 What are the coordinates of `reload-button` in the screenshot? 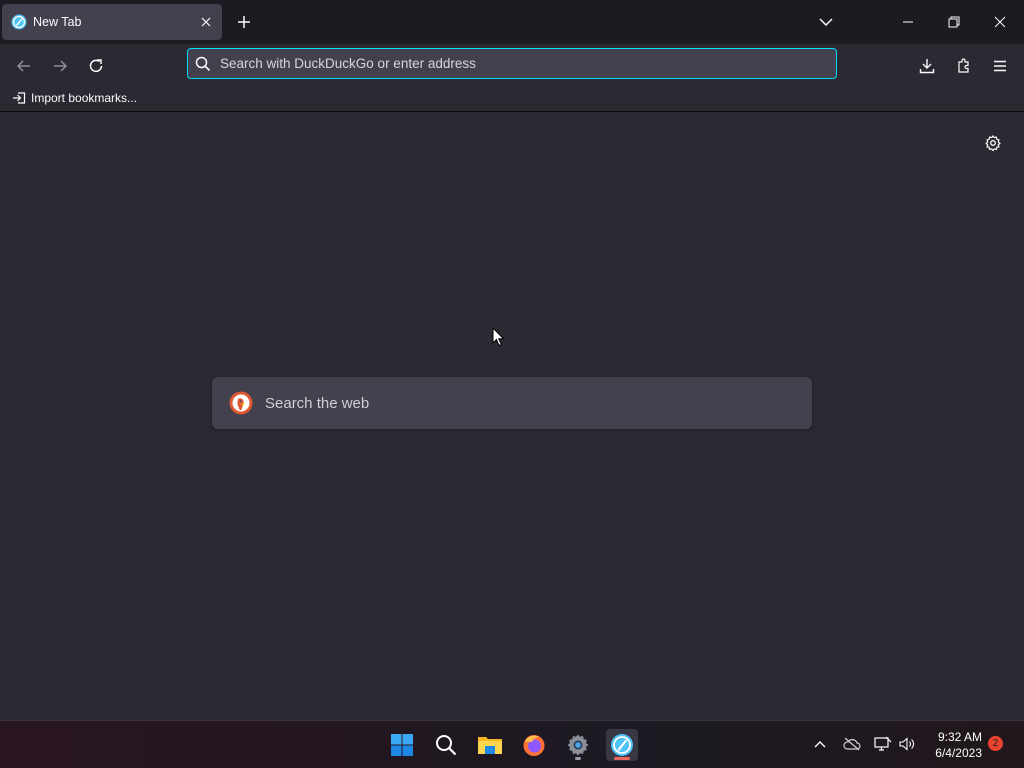 It's located at (96, 66).